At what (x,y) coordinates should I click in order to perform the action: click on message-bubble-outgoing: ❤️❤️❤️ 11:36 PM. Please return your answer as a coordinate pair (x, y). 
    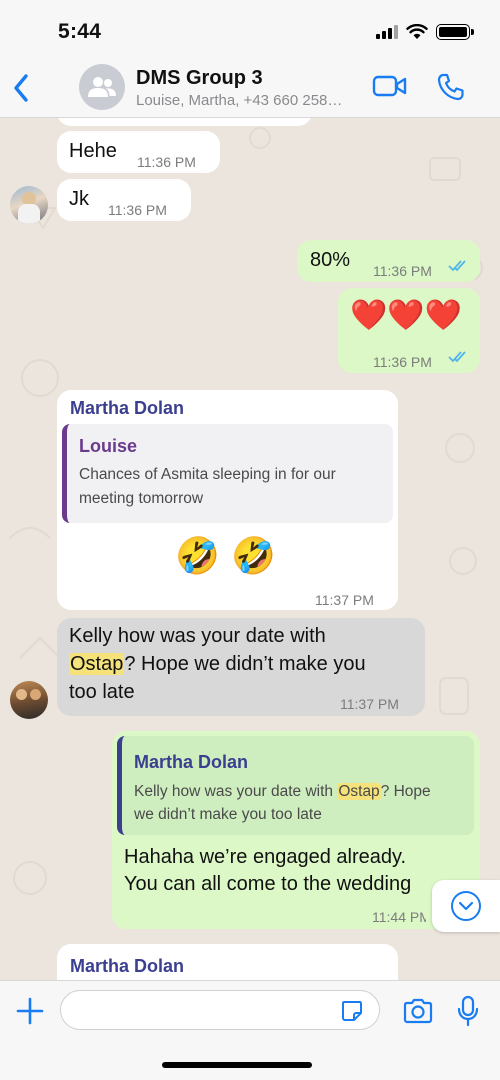
    Looking at the image, I should click on (409, 330).